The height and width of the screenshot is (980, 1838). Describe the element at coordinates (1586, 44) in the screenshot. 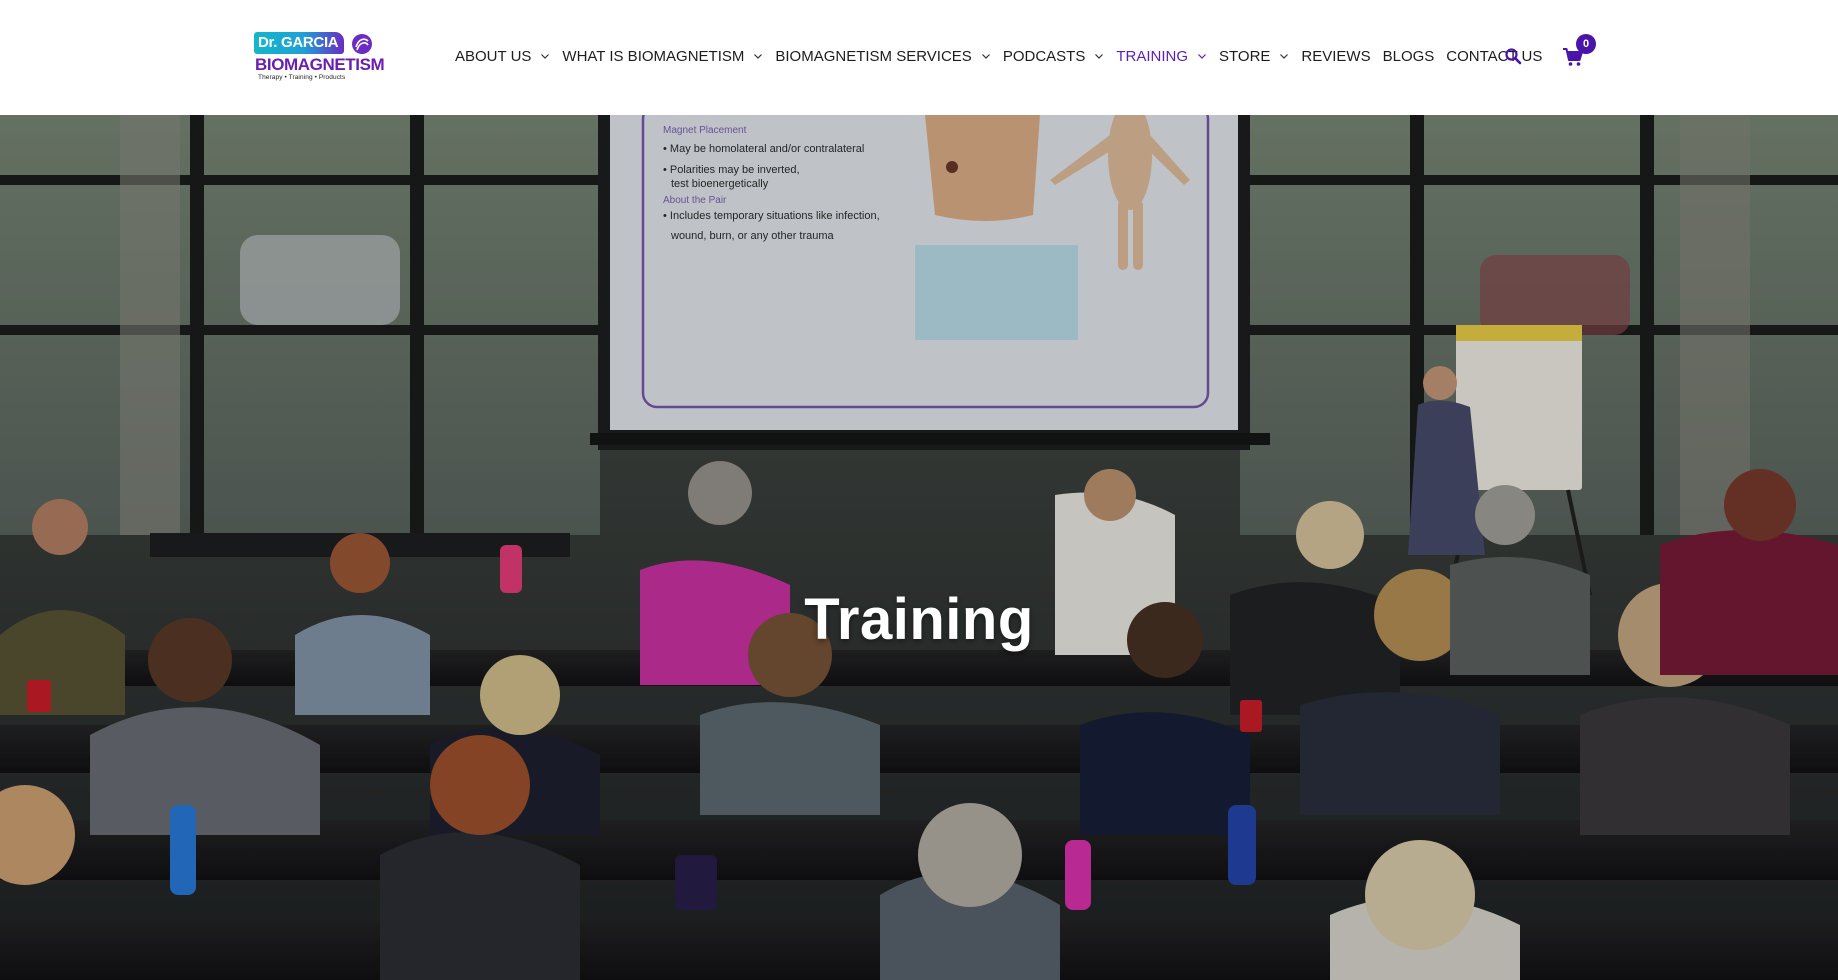

I see `cart-count-badge: 0` at that location.